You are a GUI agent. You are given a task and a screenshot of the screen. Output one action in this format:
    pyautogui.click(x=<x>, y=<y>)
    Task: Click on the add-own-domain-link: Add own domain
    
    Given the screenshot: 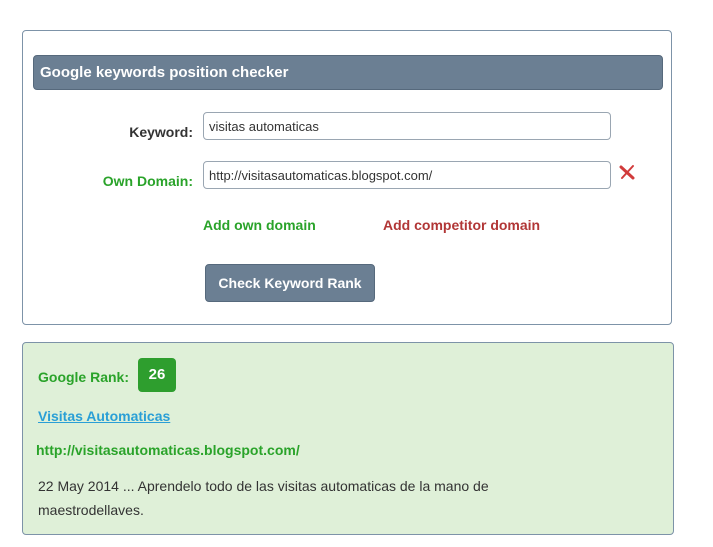 What is the action you would take?
    pyautogui.click(x=259, y=225)
    